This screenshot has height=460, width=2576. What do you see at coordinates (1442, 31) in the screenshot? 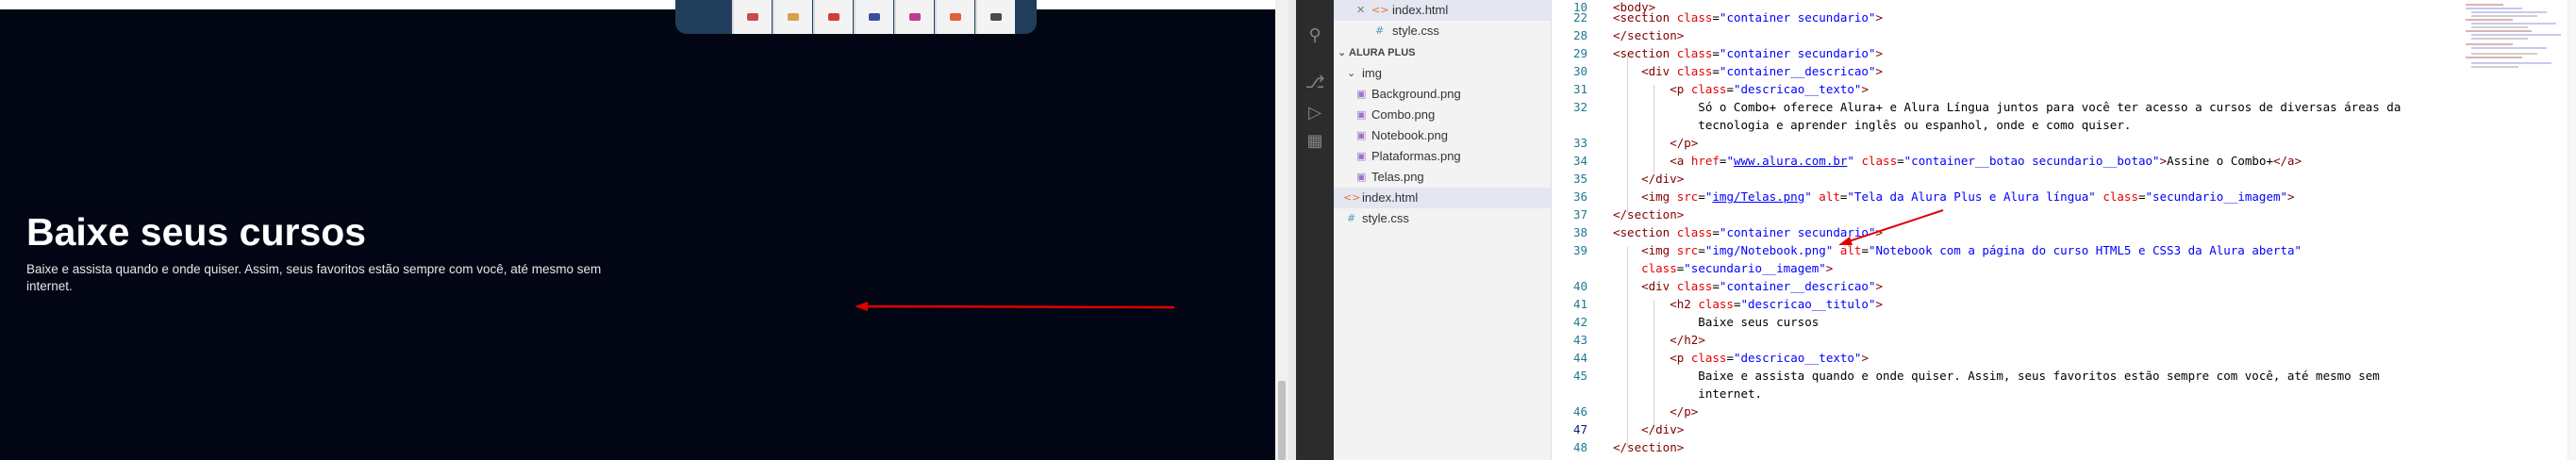
I see `tree-item-style-css-open: # style.css` at bounding box center [1442, 31].